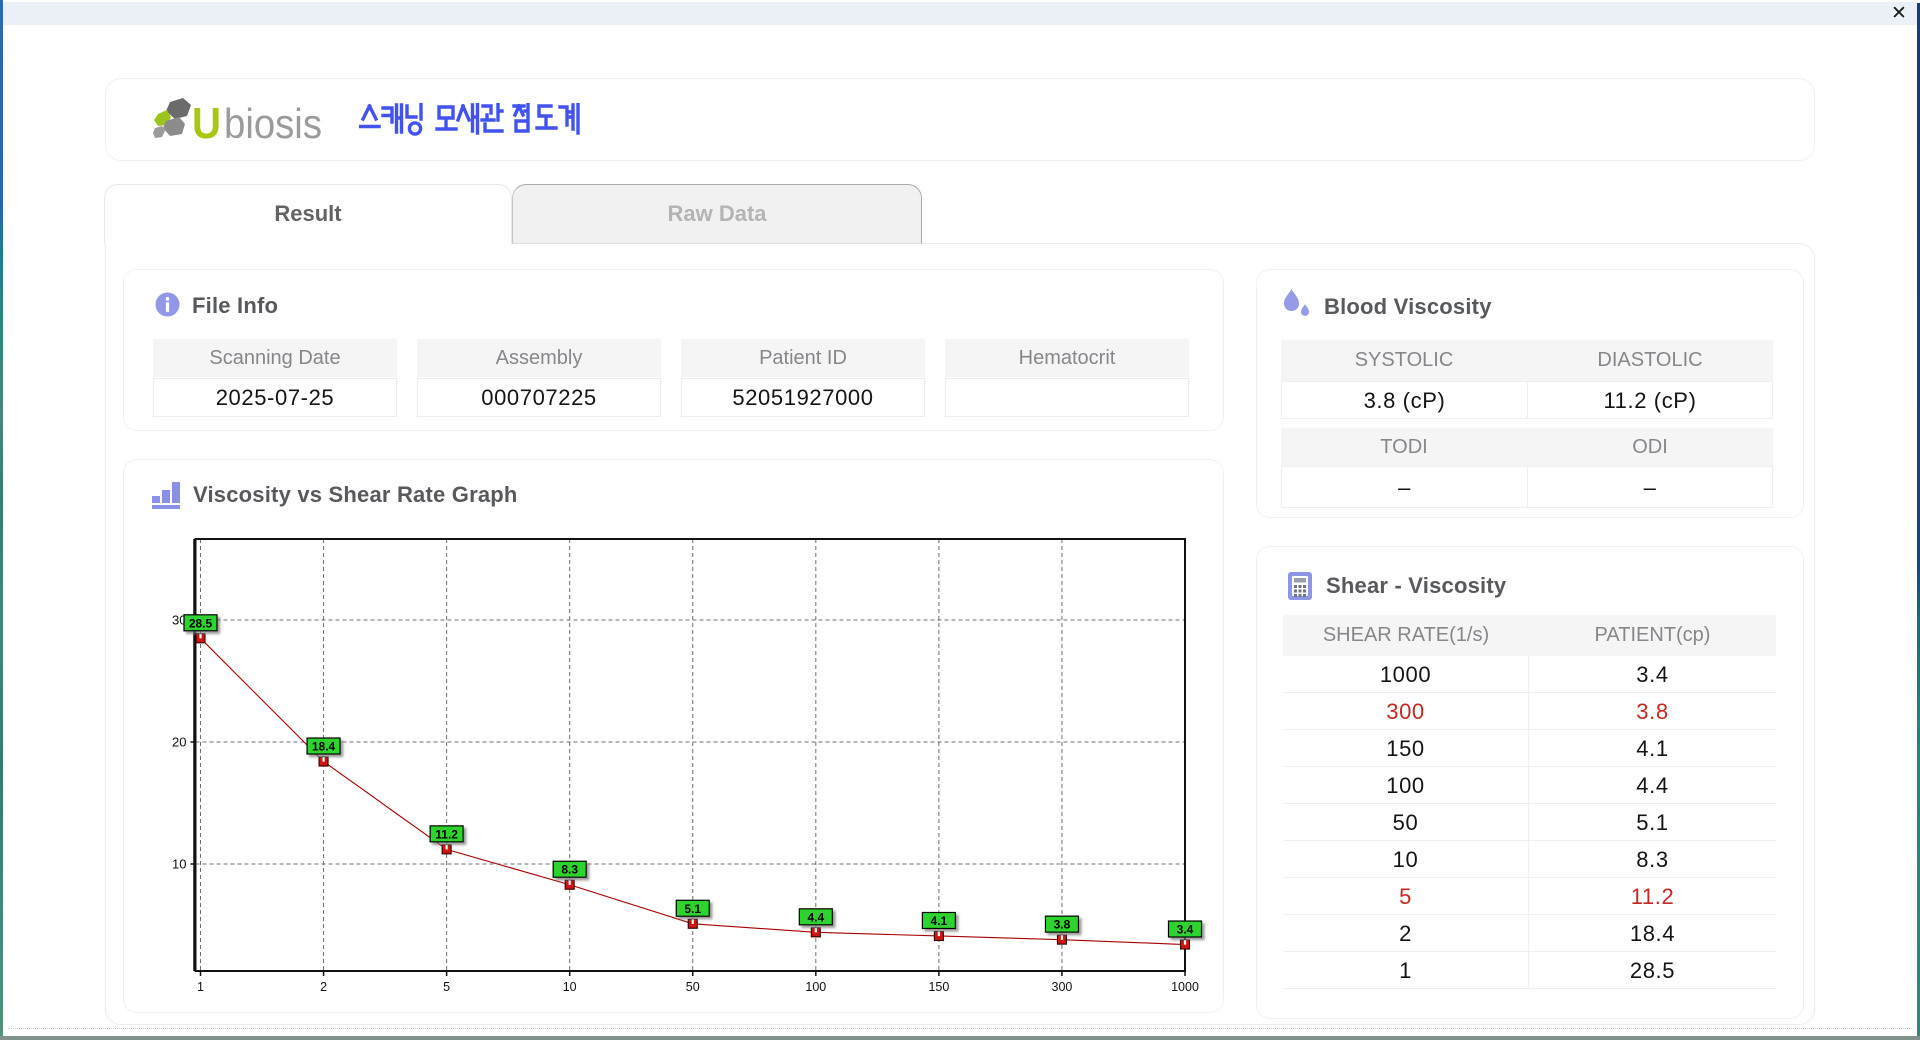 This screenshot has width=1920, height=1040. I want to click on svg-text: 1, so click(200, 987).